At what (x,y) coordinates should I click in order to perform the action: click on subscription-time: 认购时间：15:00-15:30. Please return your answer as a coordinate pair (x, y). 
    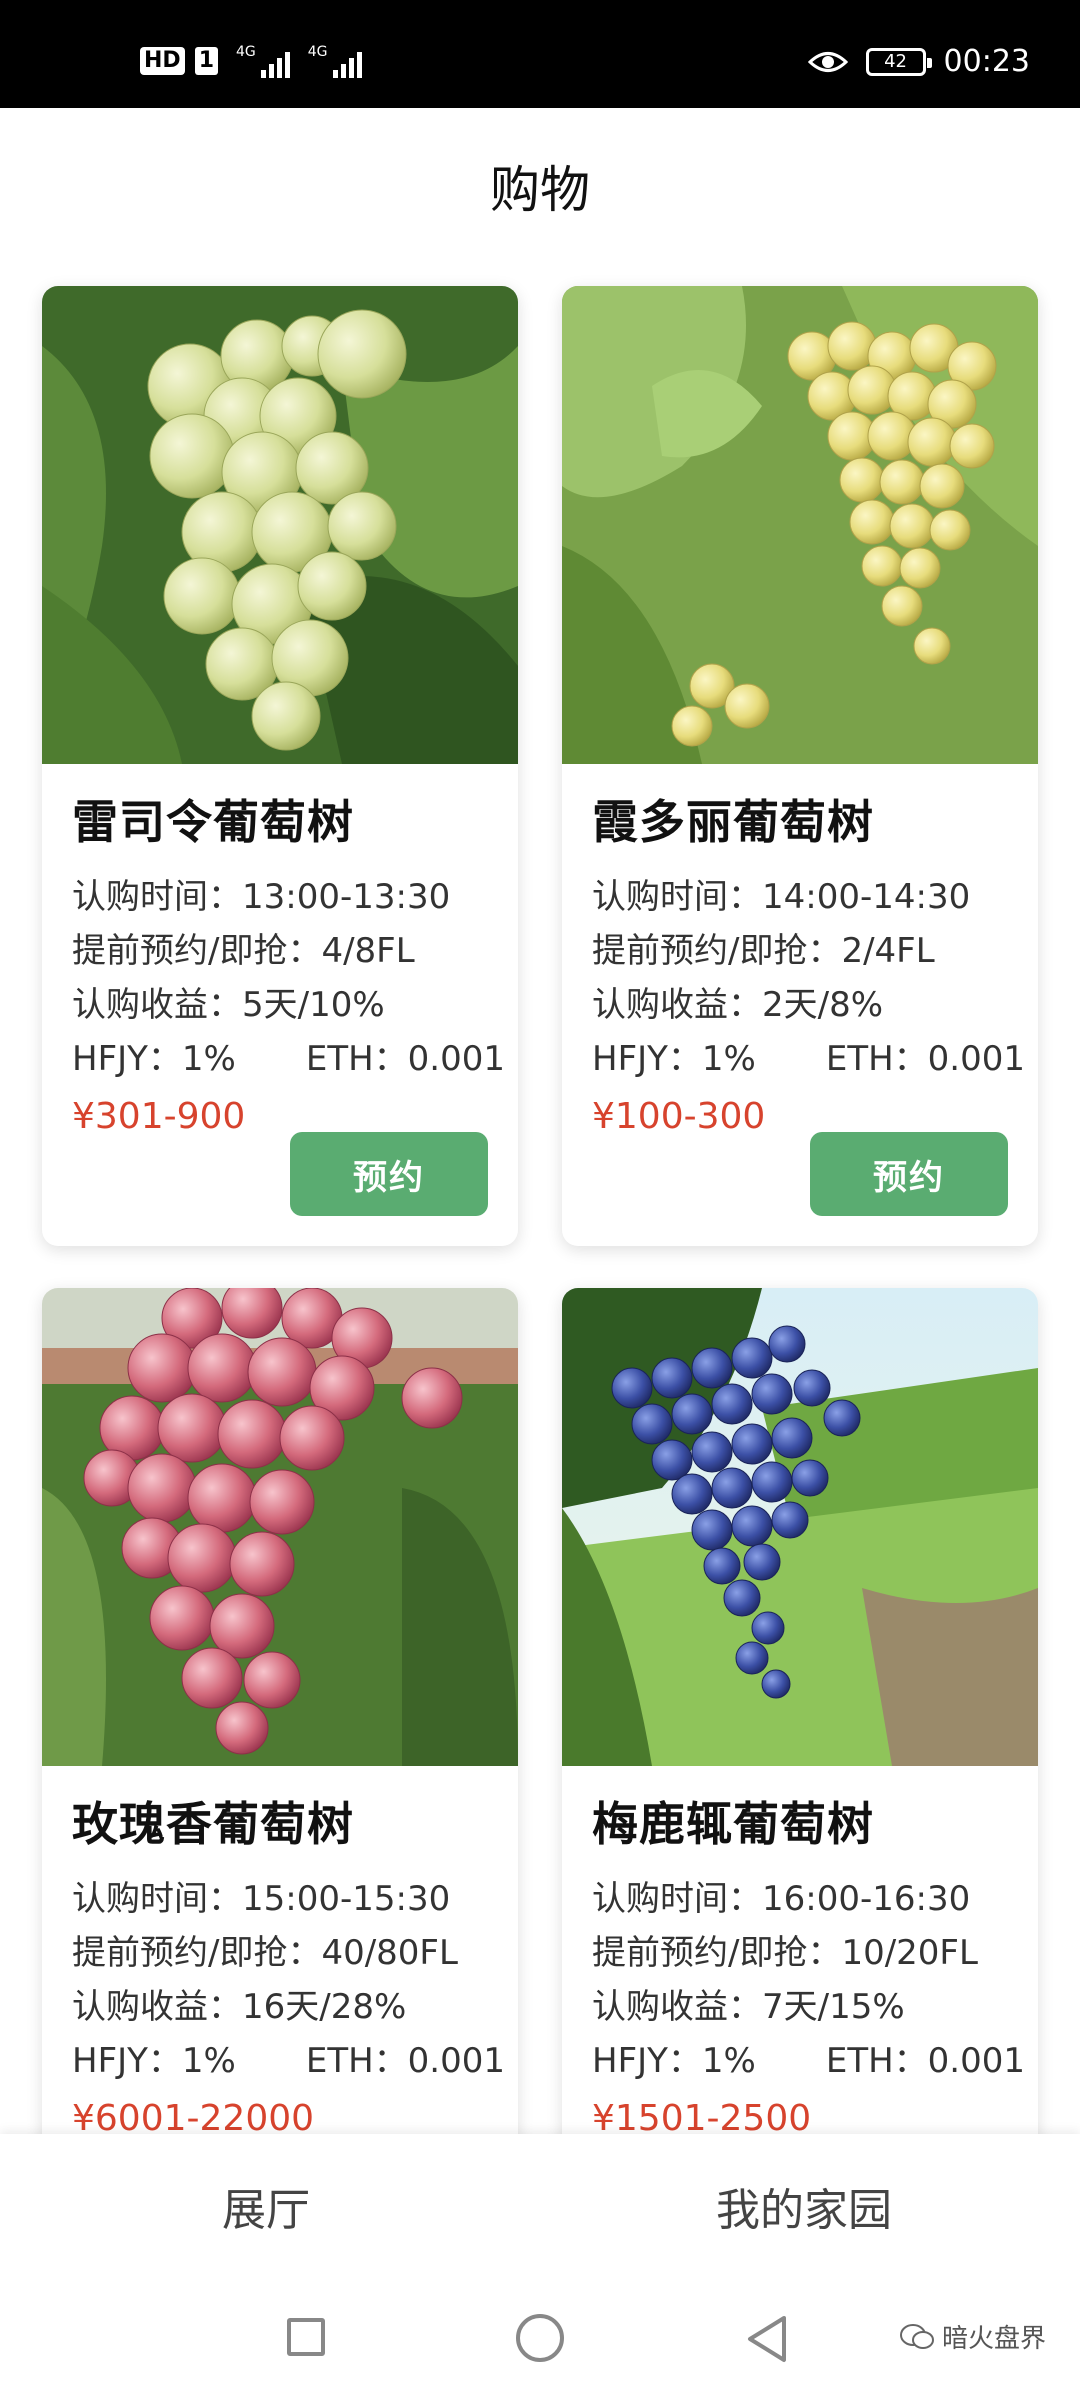
    Looking at the image, I should click on (261, 1899).